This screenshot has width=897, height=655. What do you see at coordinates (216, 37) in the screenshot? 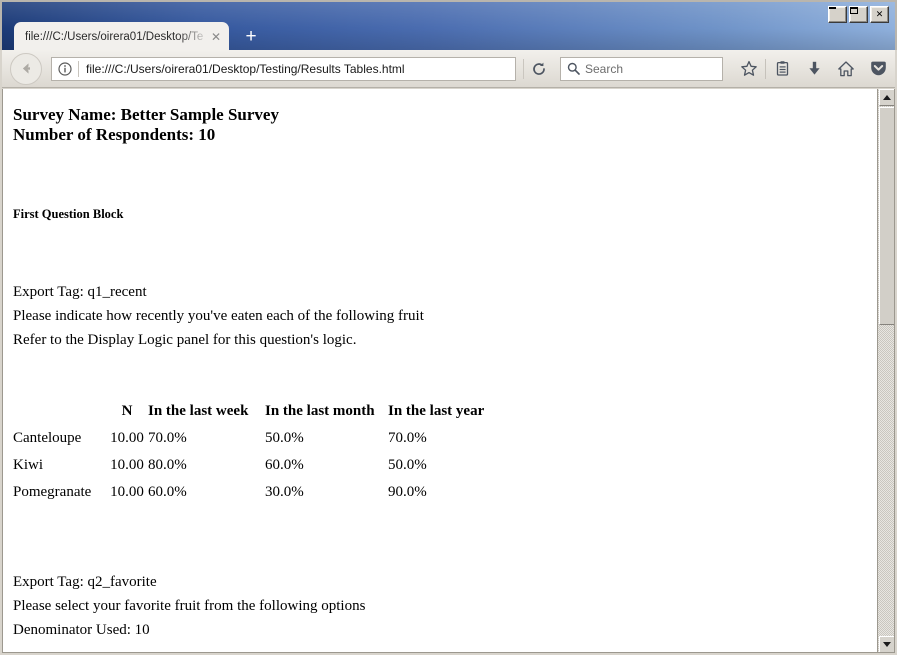
I see `tab-close-icon: ✕` at bounding box center [216, 37].